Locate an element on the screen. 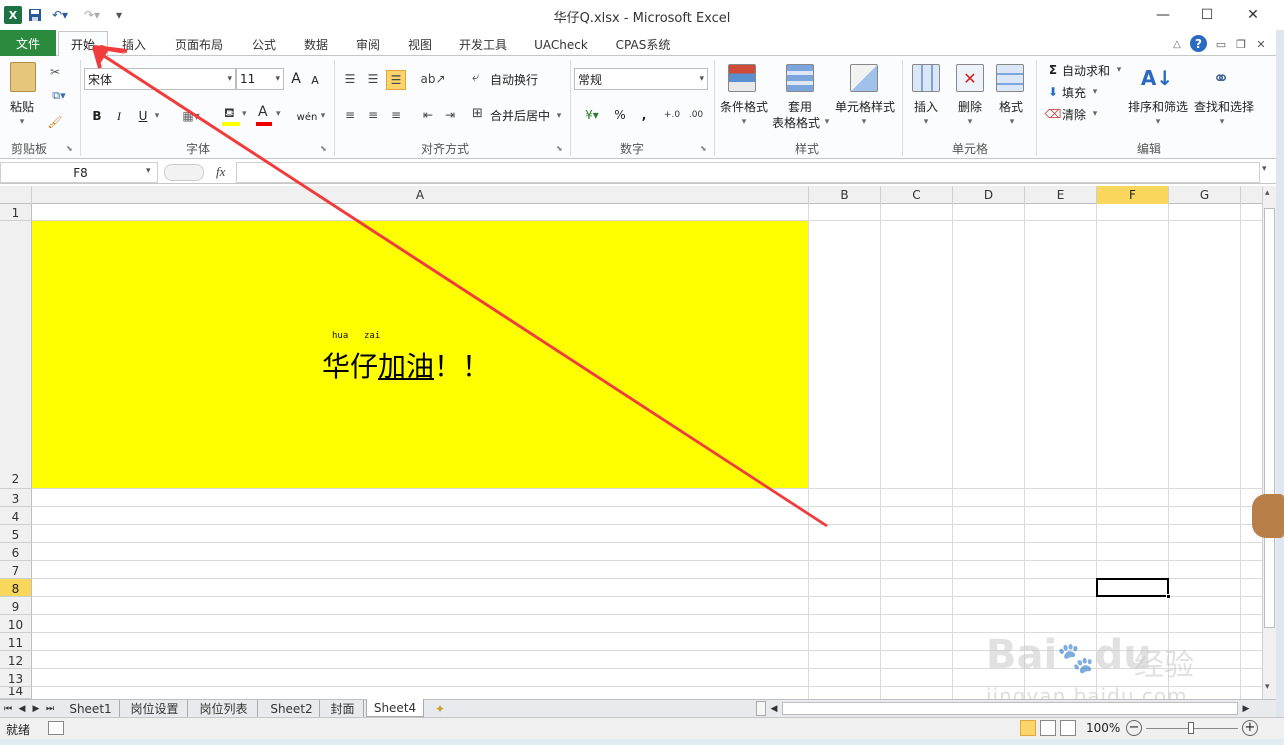  sheet-tab-gangwei-liebiao: 岗位列表 is located at coordinates (224, 708).